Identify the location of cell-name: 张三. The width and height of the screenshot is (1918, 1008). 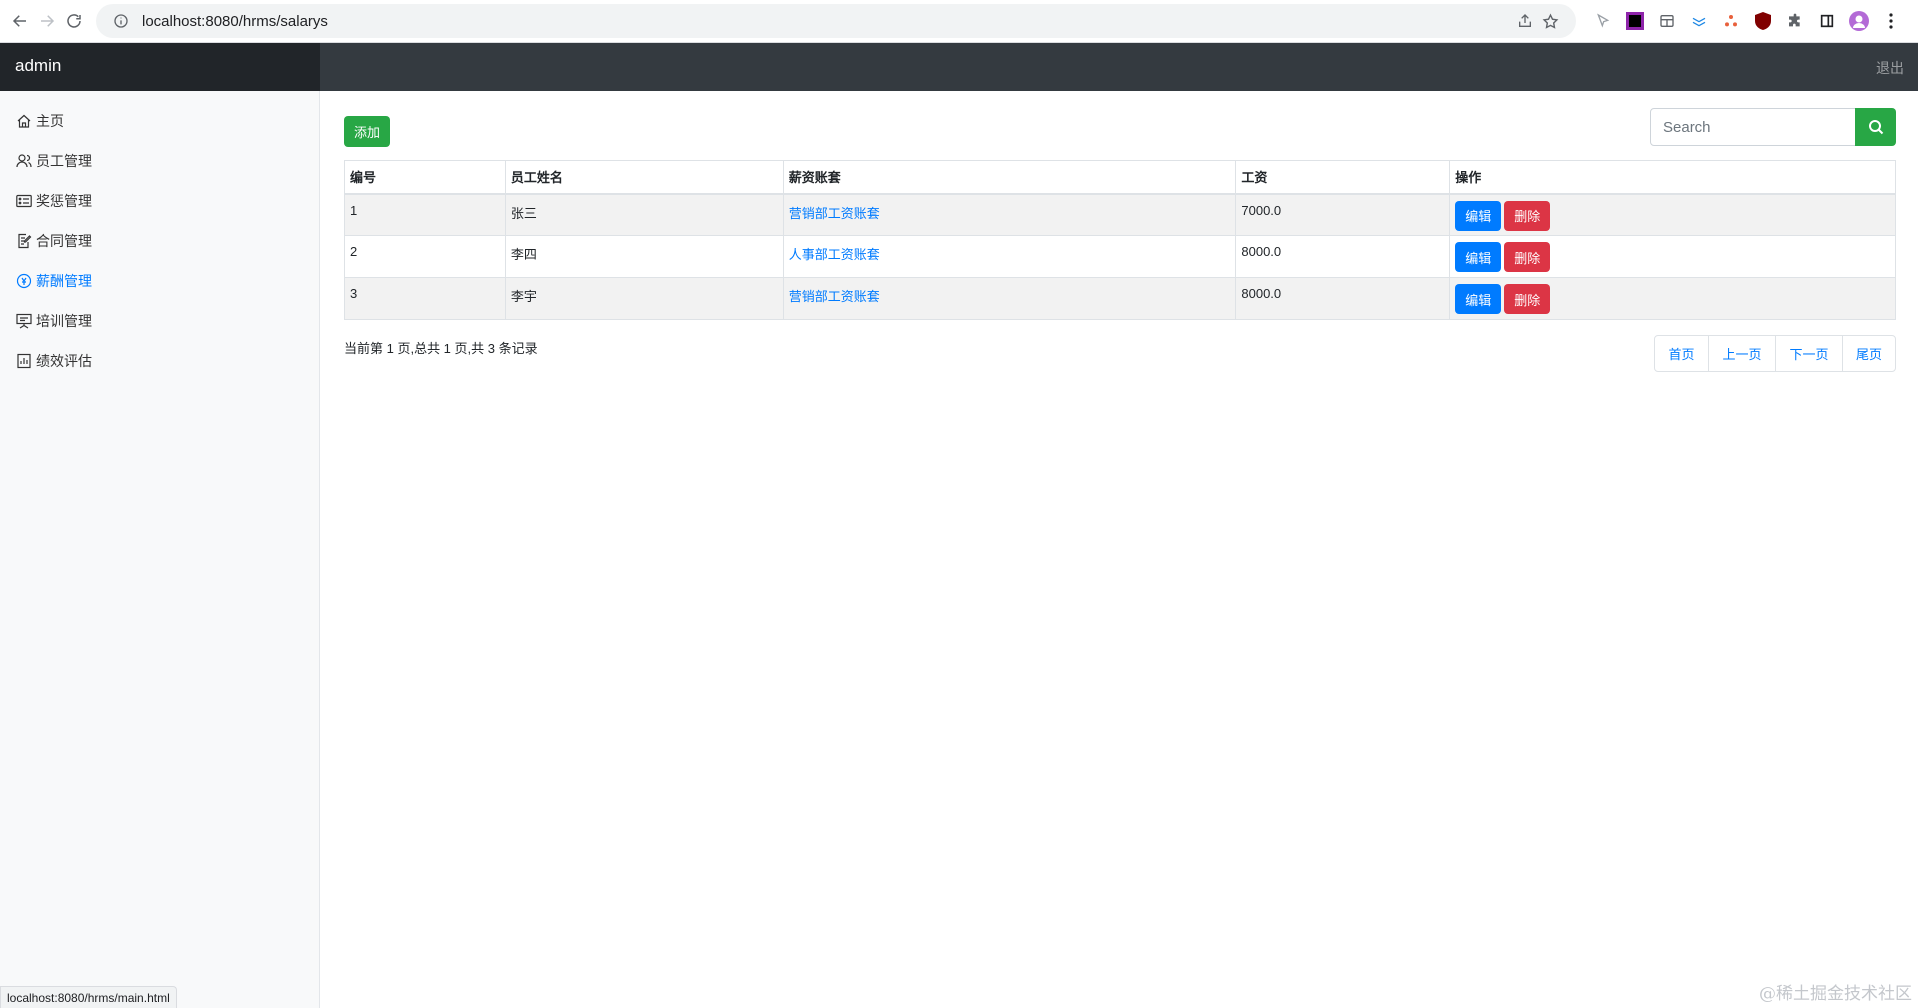
(644, 214).